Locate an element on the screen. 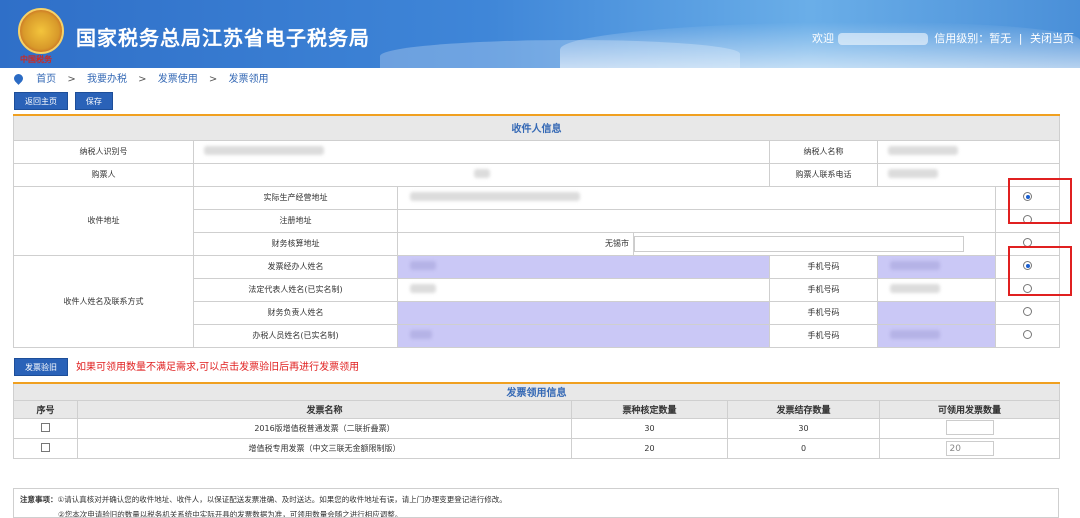  addr-finance-city: 无锡市 is located at coordinates (515, 243).